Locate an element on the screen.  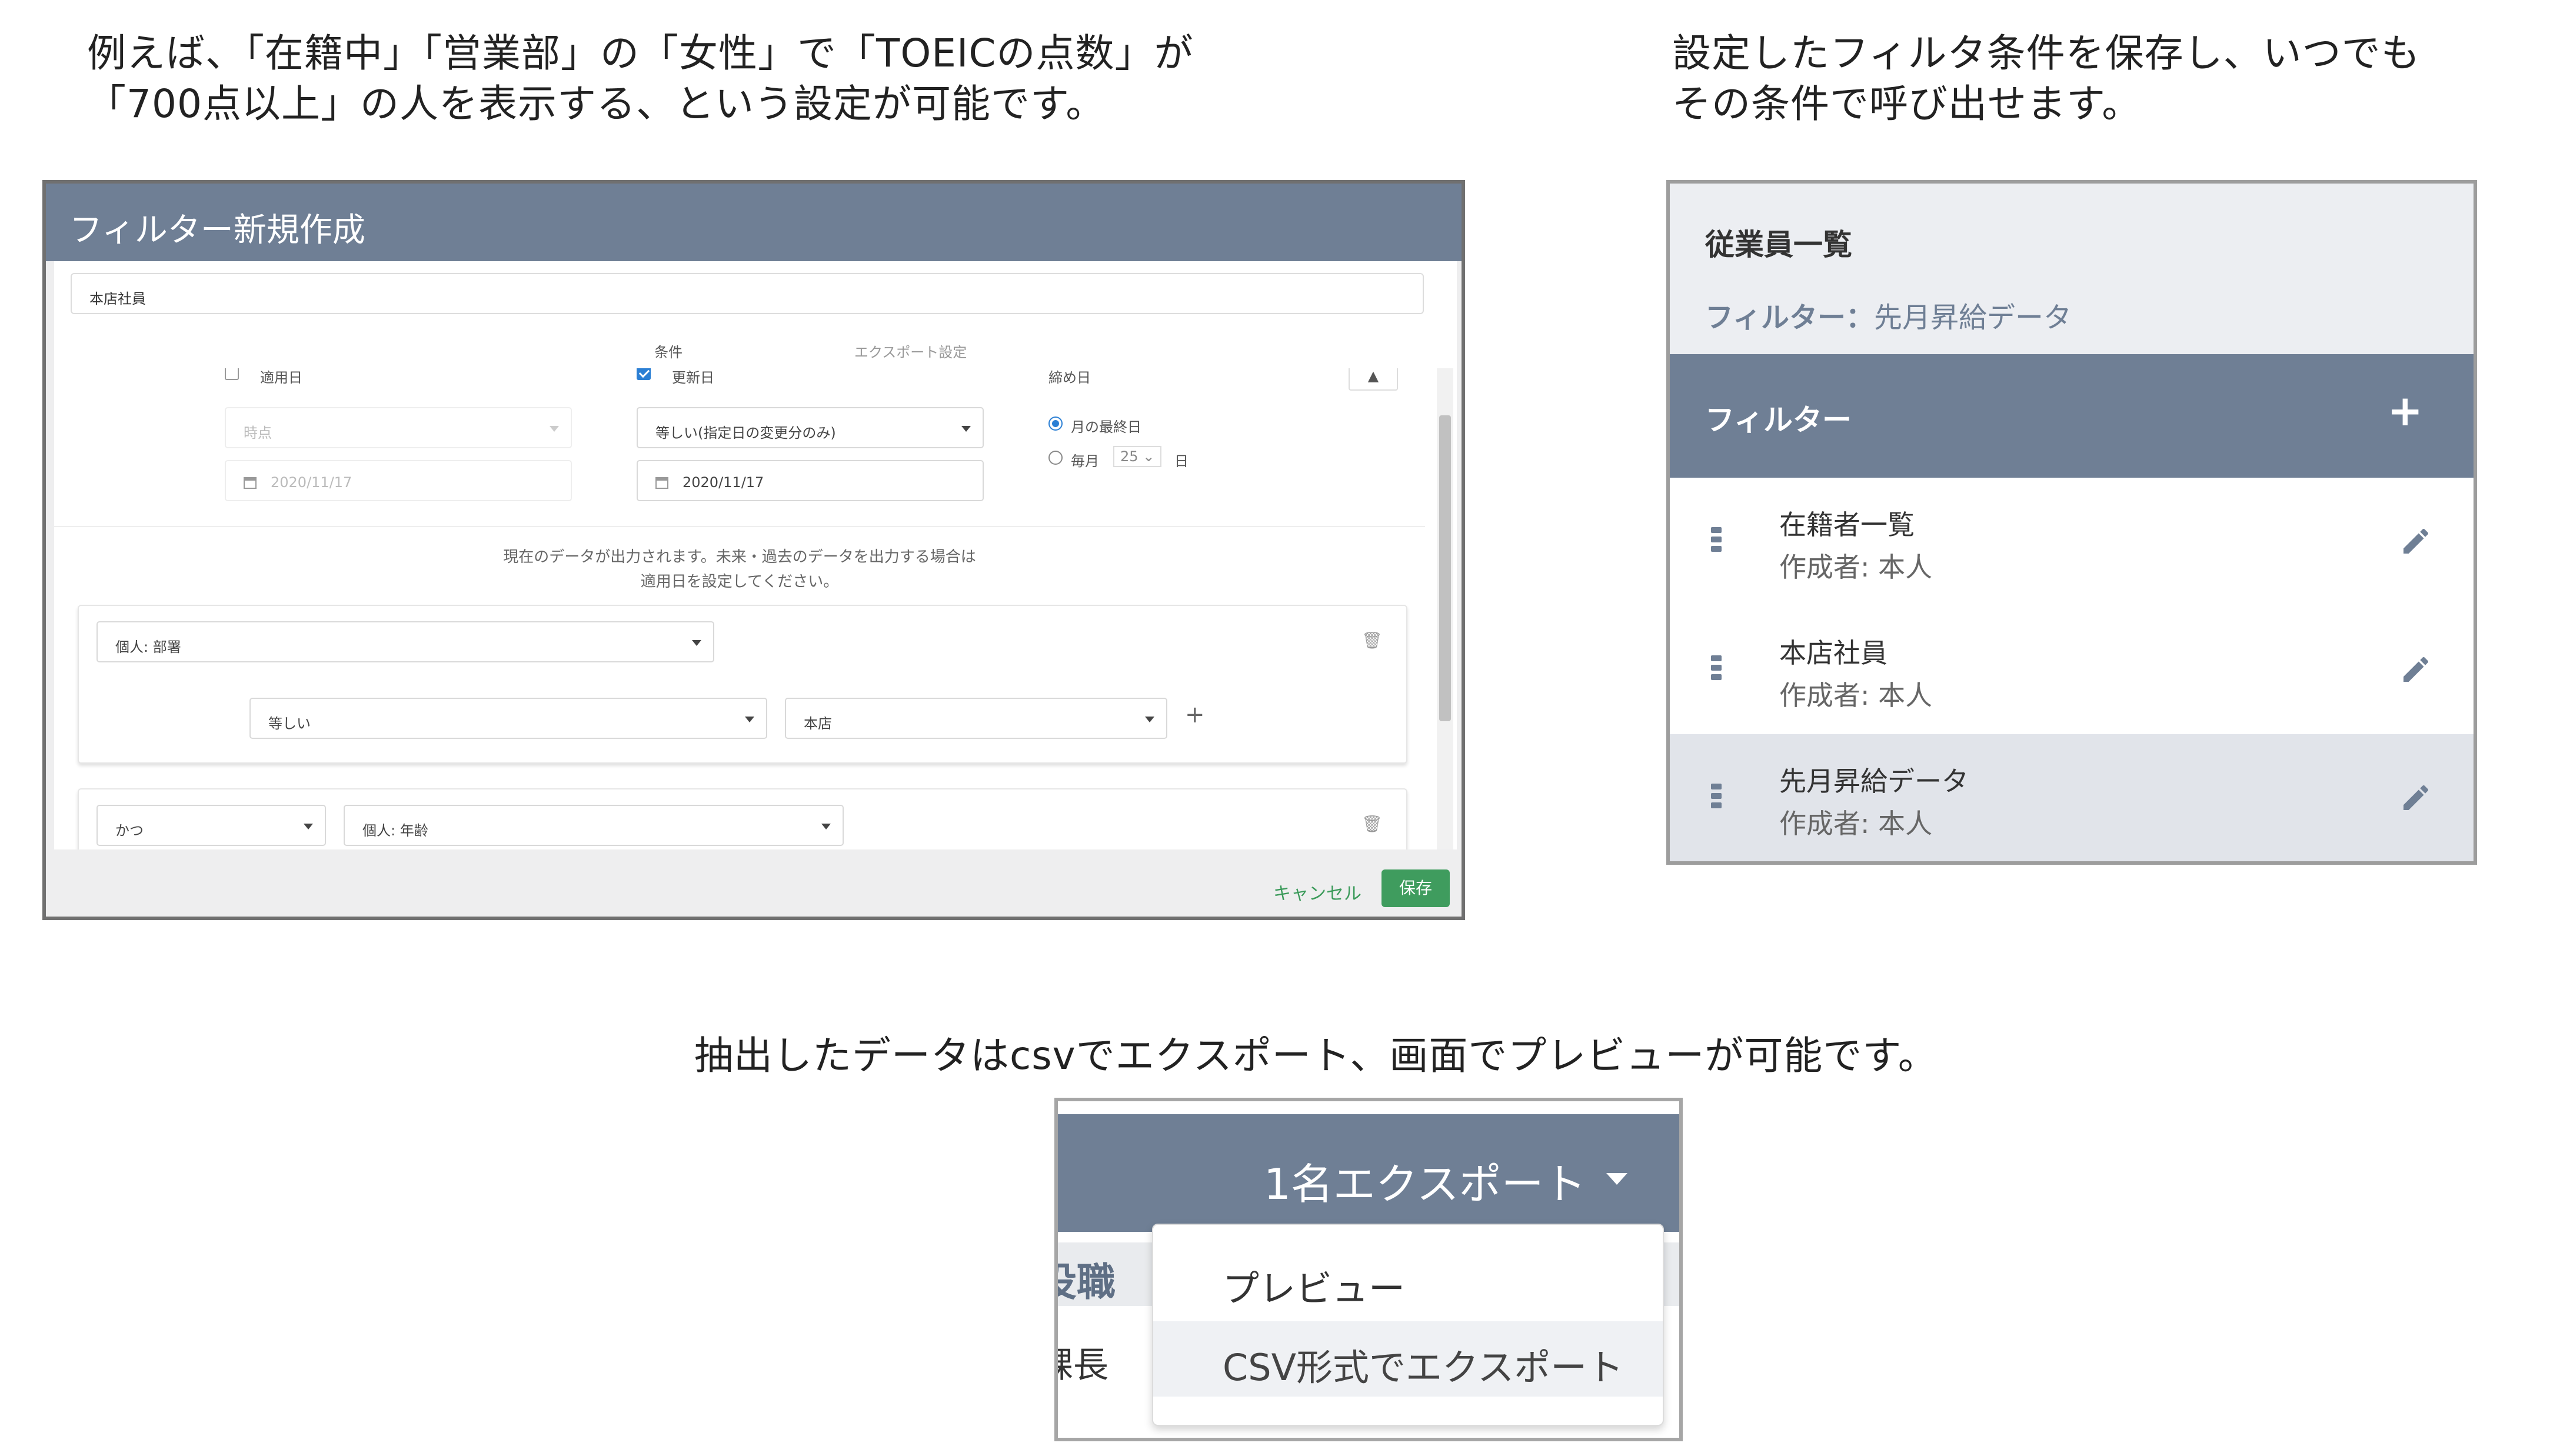
radio-monthly-label: 毎月 is located at coordinates (1085, 461).